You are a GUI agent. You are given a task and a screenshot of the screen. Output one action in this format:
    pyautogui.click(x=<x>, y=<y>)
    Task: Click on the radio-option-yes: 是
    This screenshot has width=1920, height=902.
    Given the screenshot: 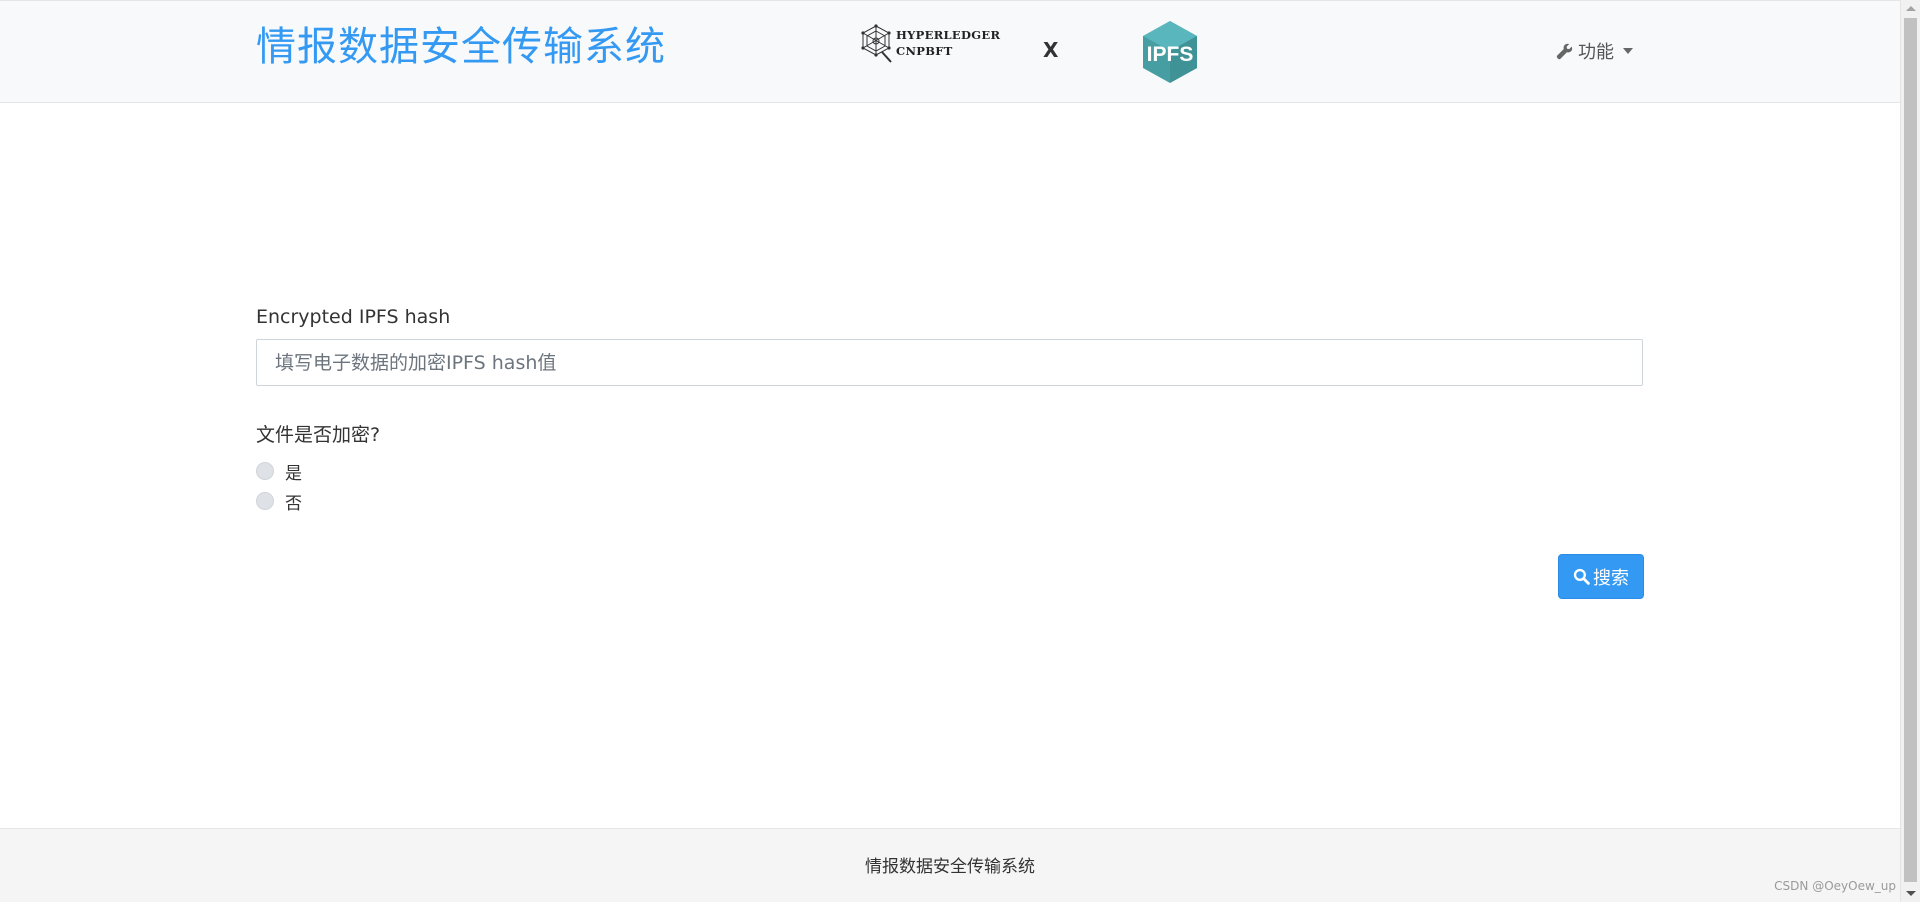 What is the action you would take?
    pyautogui.click(x=279, y=471)
    